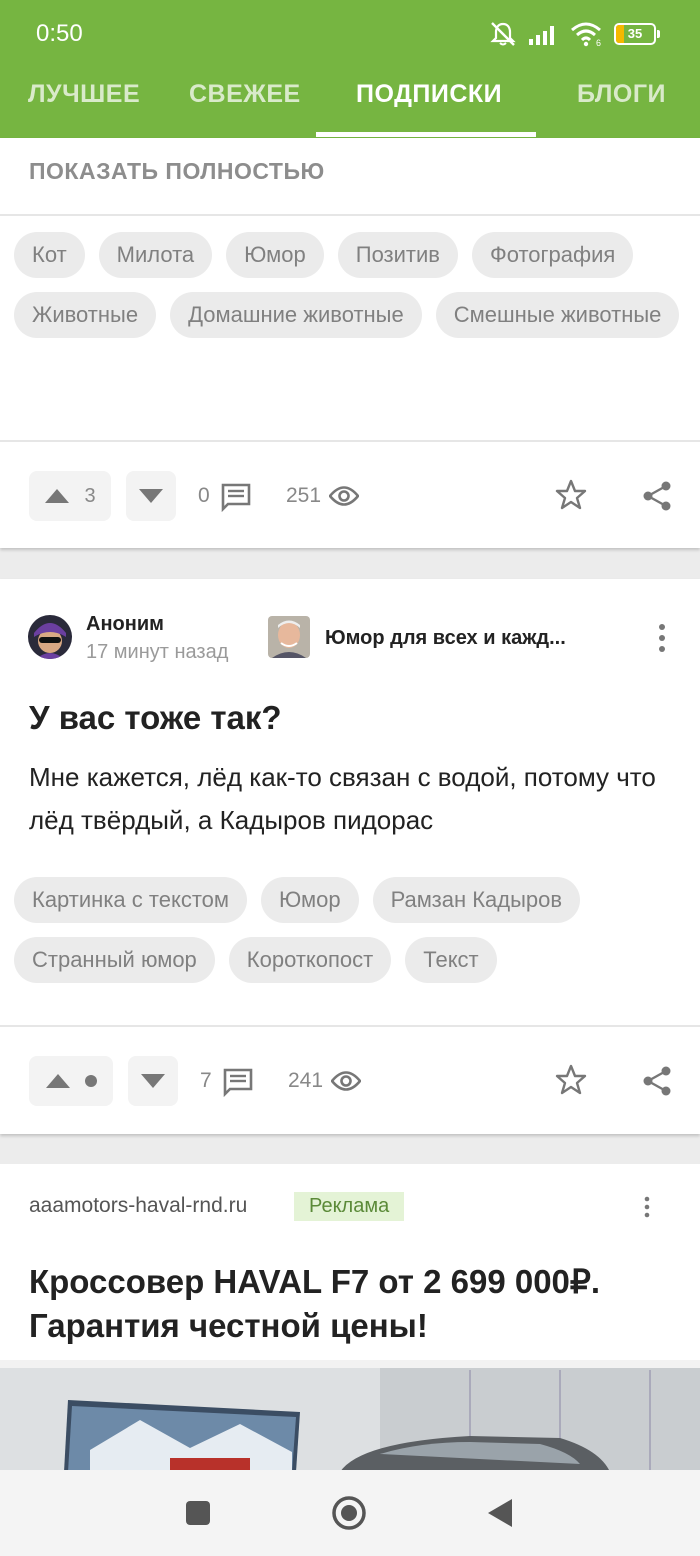 The image size is (700, 1556). Describe the element at coordinates (131, 900) in the screenshot. I see `tag: Картинка с текстом` at that location.